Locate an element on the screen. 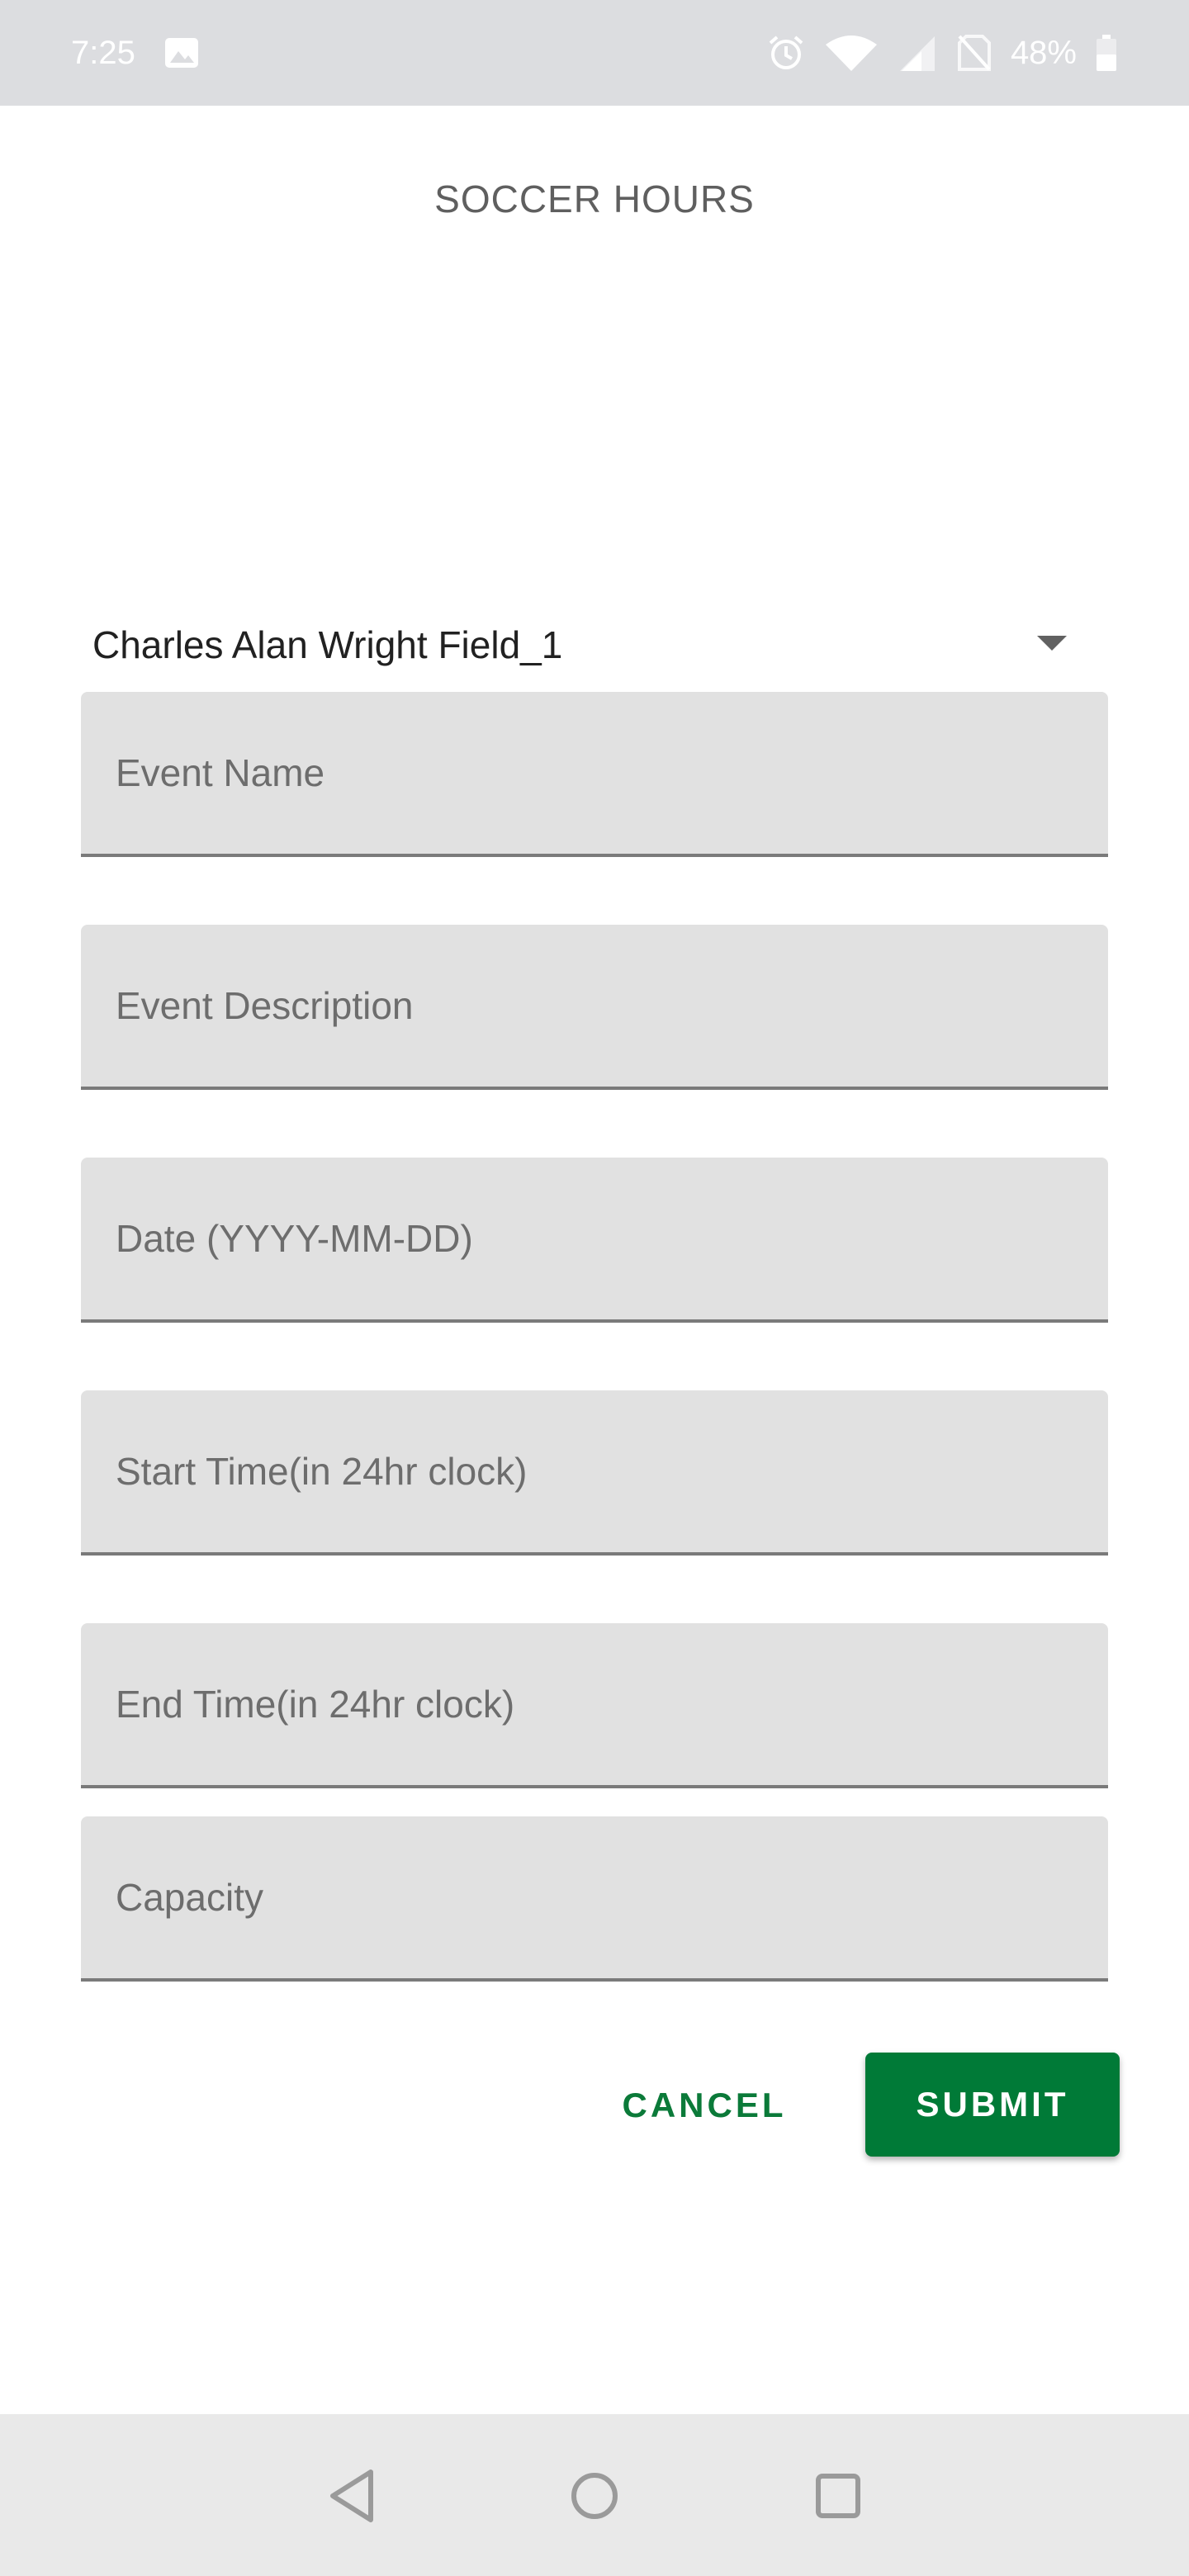  battery-percent: 48% is located at coordinates (1043, 53).